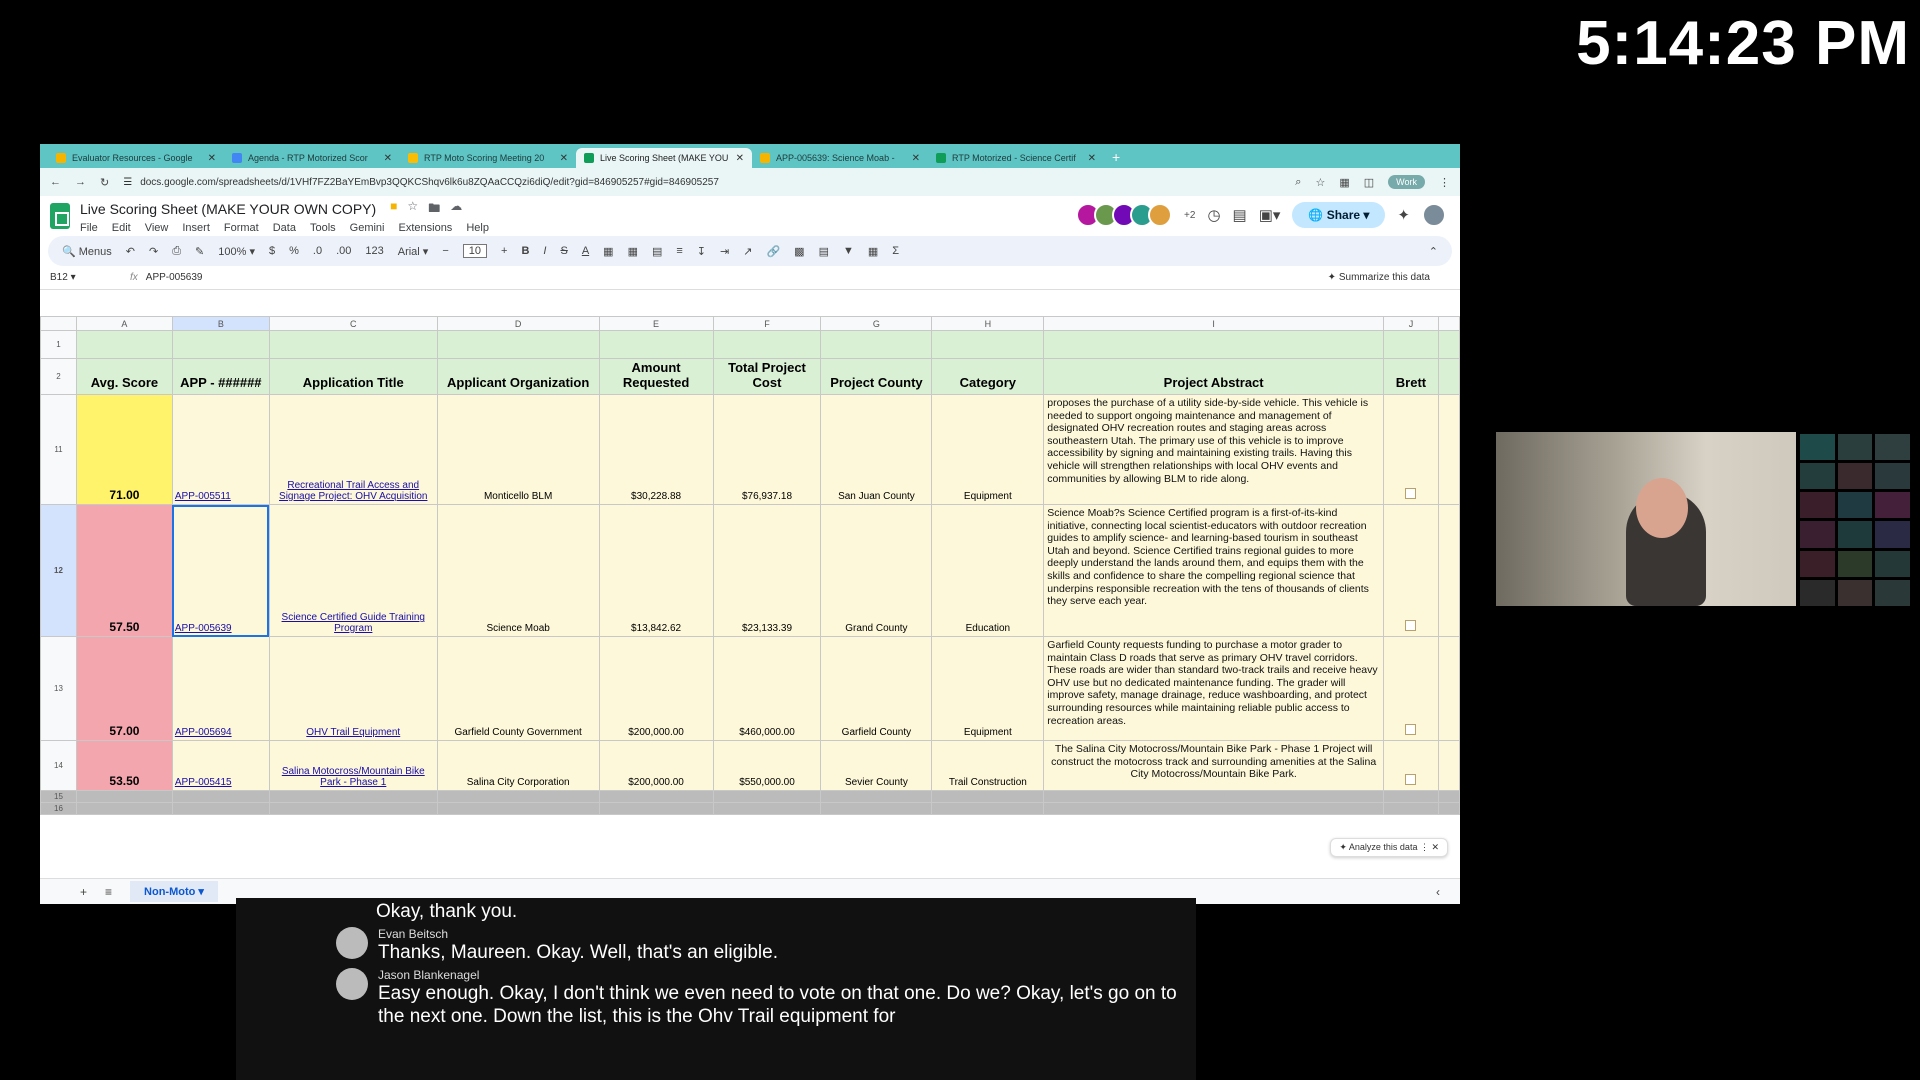  What do you see at coordinates (840, 158) in the screenshot?
I see `browser-tab: APP-005639: Science Moab - ✕` at bounding box center [840, 158].